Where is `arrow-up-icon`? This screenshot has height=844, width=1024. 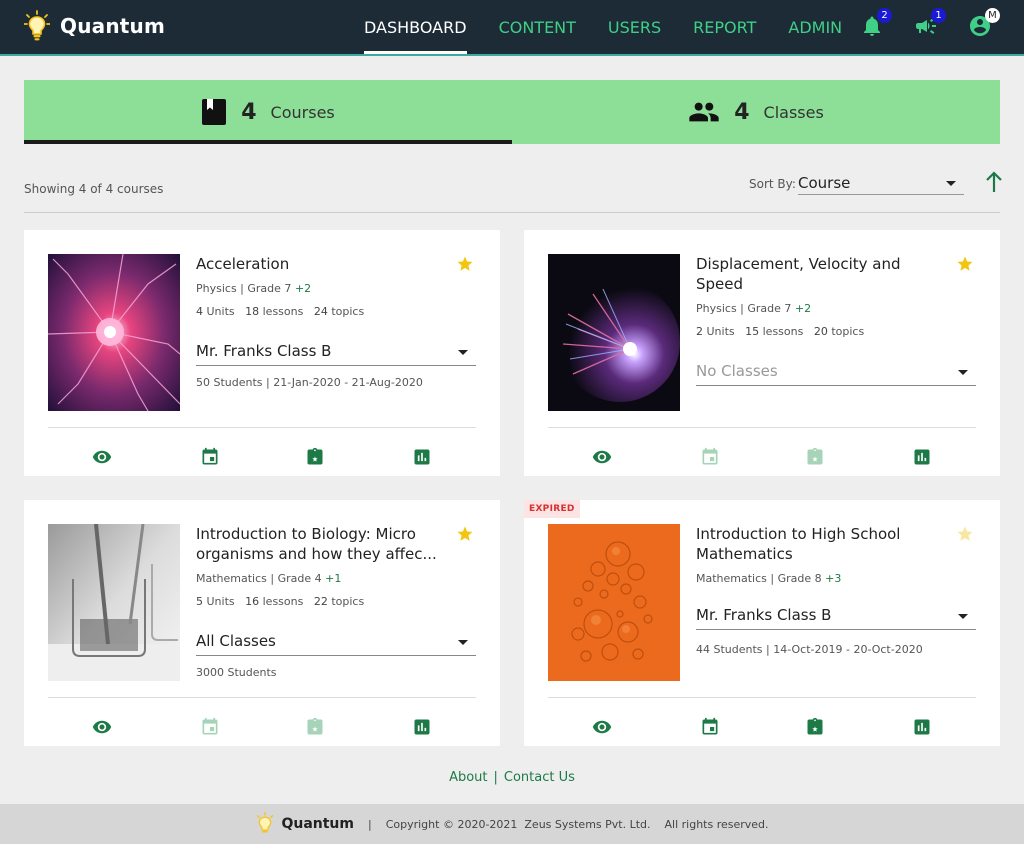 arrow-up-icon is located at coordinates (994, 182).